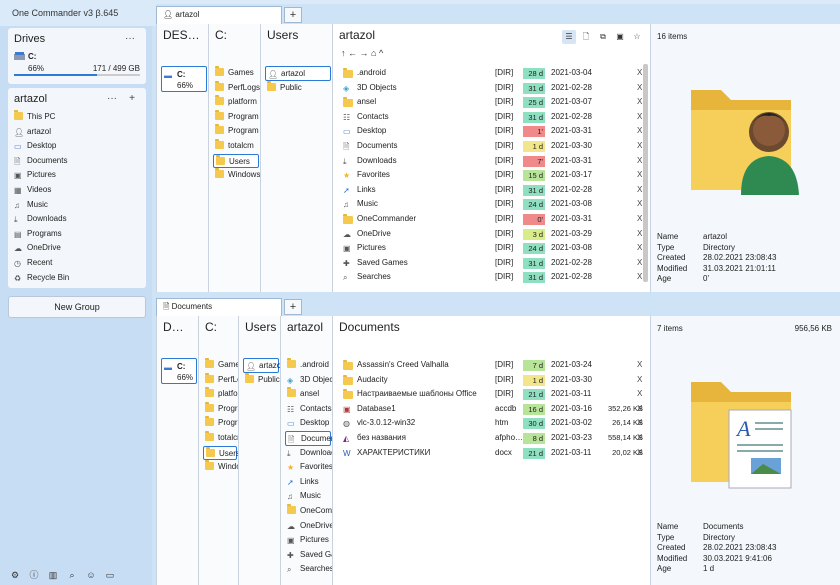 This screenshot has height=585, width=840. Describe the element at coordinates (490, 73) in the screenshot. I see `file-row: .android [DIR] 28 d 2021-03-04 X` at that location.